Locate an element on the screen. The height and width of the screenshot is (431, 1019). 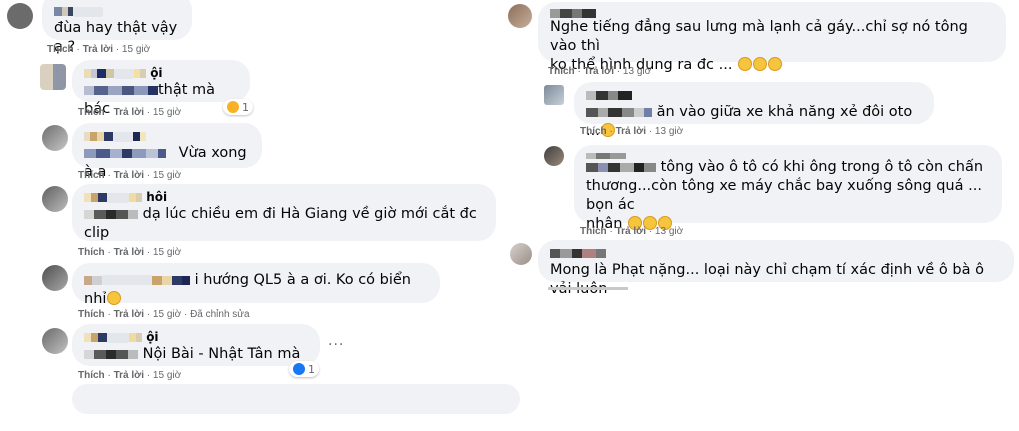
comment-bubble: ội thật mà bác is located at coordinates (161, 88).